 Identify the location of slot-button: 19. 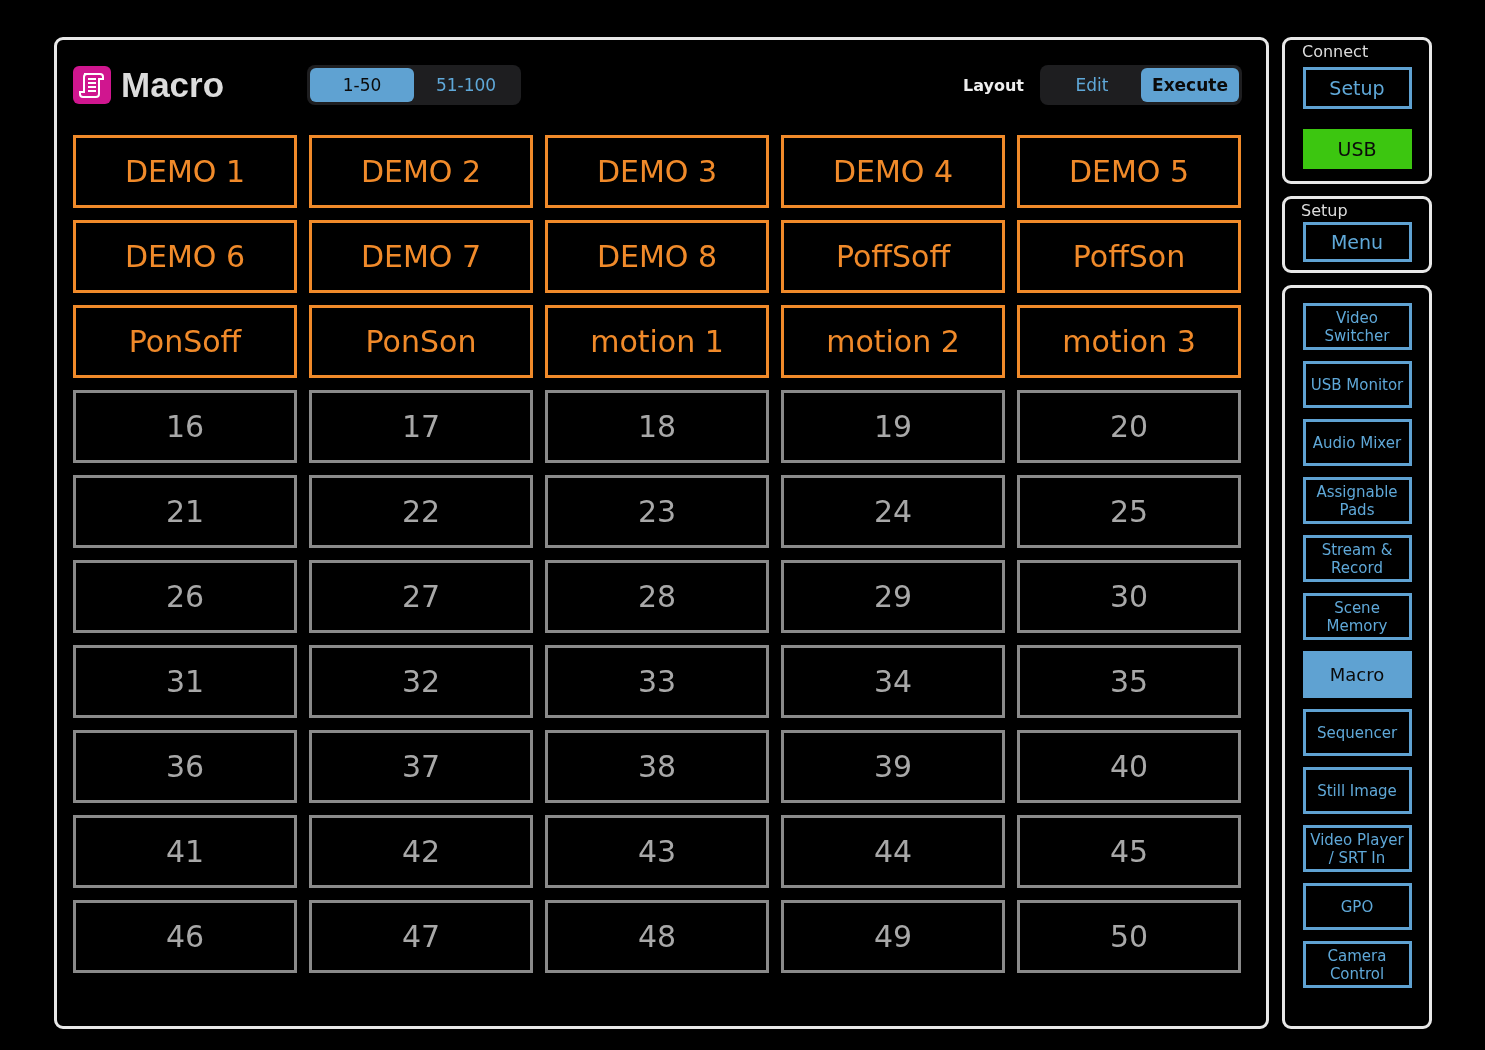
(893, 426).